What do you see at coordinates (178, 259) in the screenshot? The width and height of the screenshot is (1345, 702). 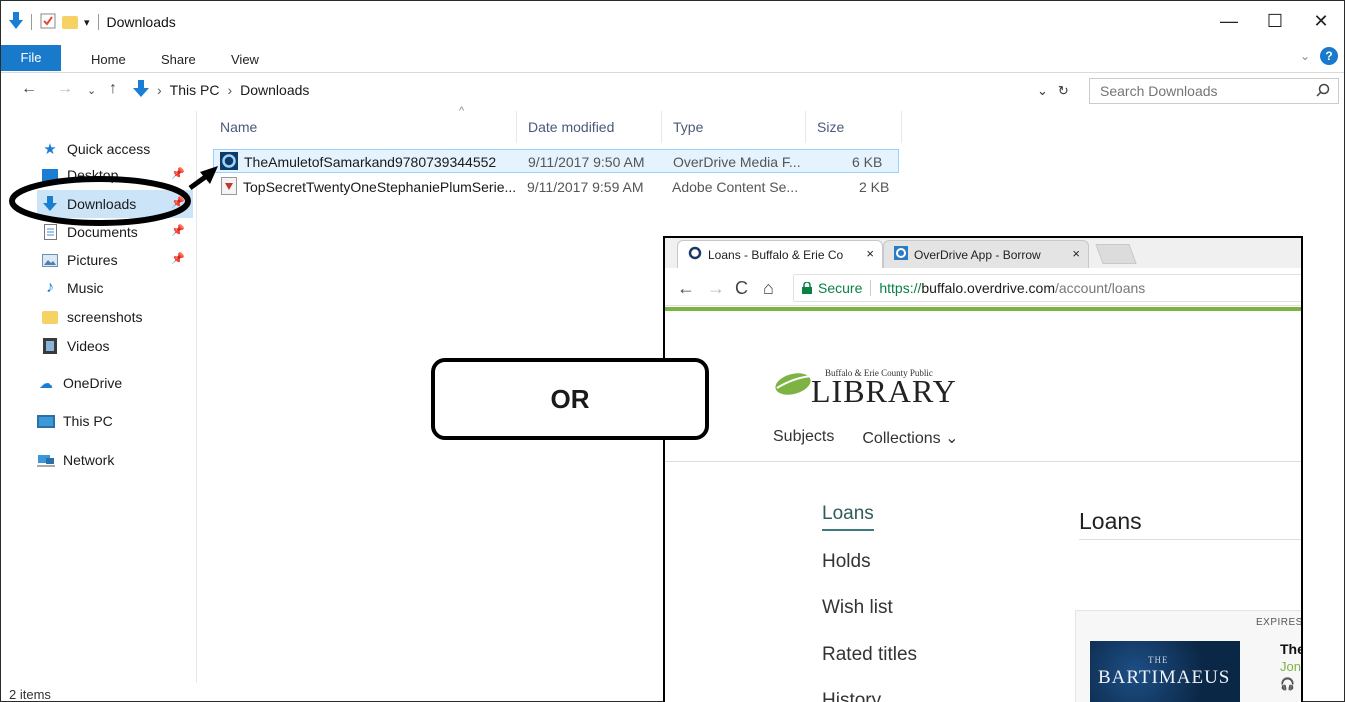 I see `pin-icon: 📌` at bounding box center [178, 259].